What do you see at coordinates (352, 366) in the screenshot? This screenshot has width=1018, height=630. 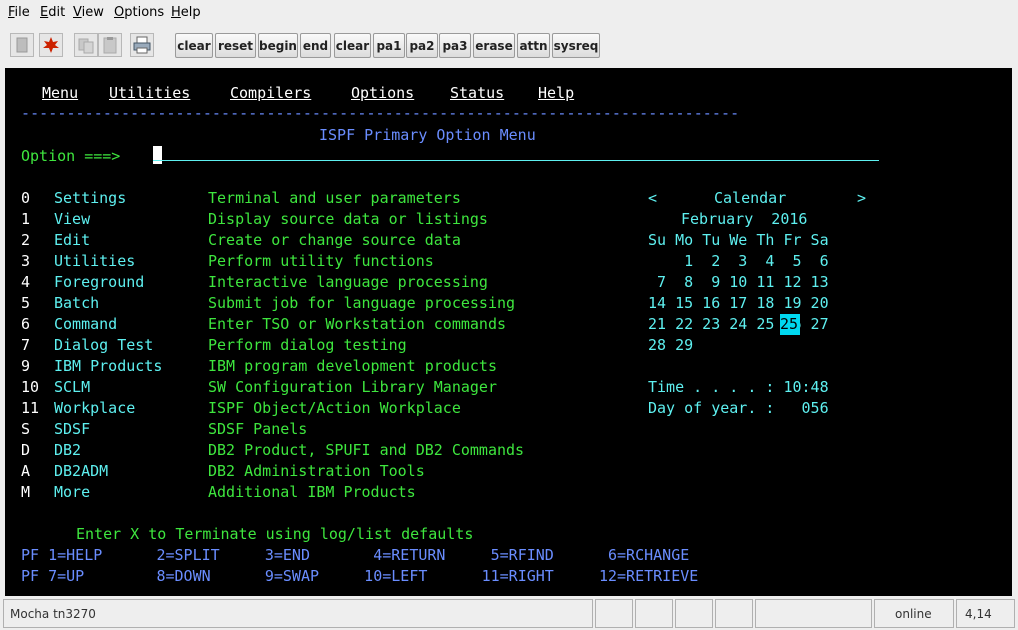 I see `option-desc: IBM program development products` at bounding box center [352, 366].